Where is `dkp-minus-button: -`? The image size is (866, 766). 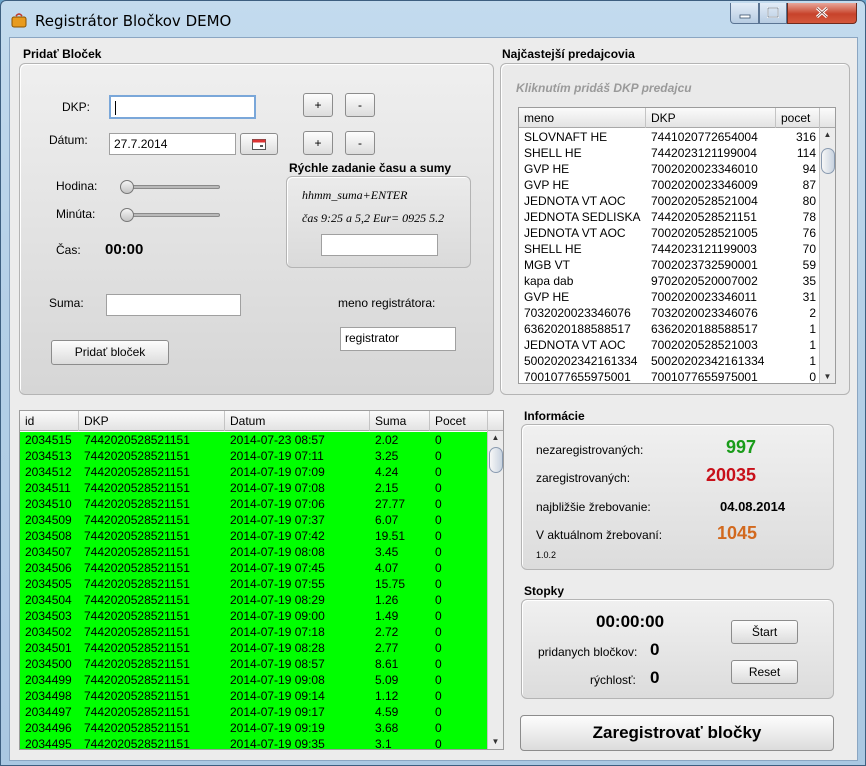
dkp-minus-button: - is located at coordinates (360, 105).